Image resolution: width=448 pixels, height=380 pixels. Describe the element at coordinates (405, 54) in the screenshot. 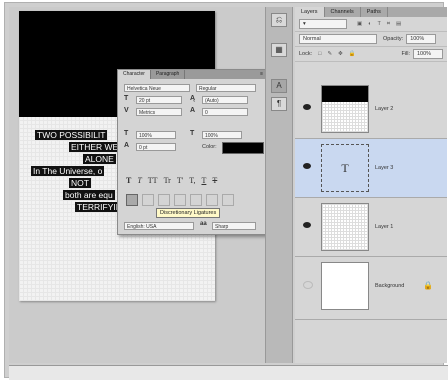

I see `fill-label: Fill:` at that location.